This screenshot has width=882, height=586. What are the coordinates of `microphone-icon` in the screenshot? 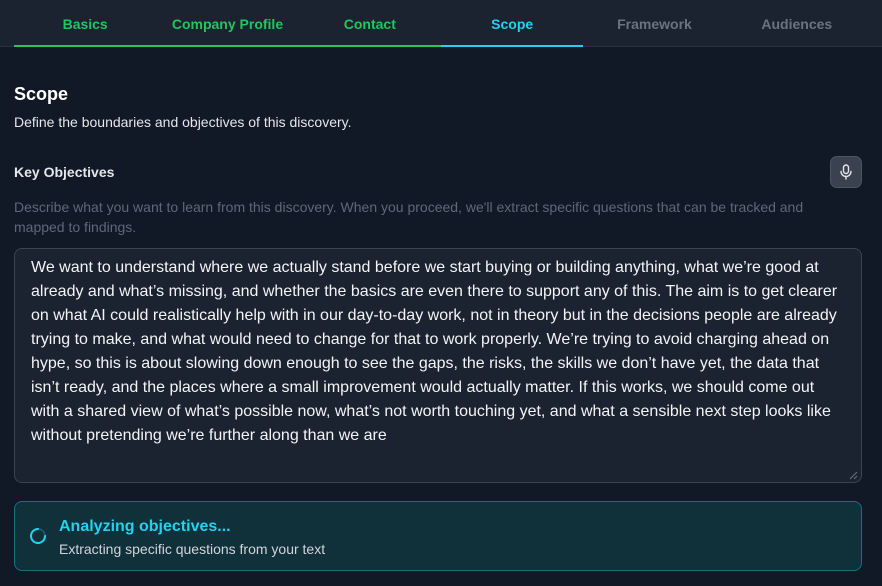 It's located at (846, 172).